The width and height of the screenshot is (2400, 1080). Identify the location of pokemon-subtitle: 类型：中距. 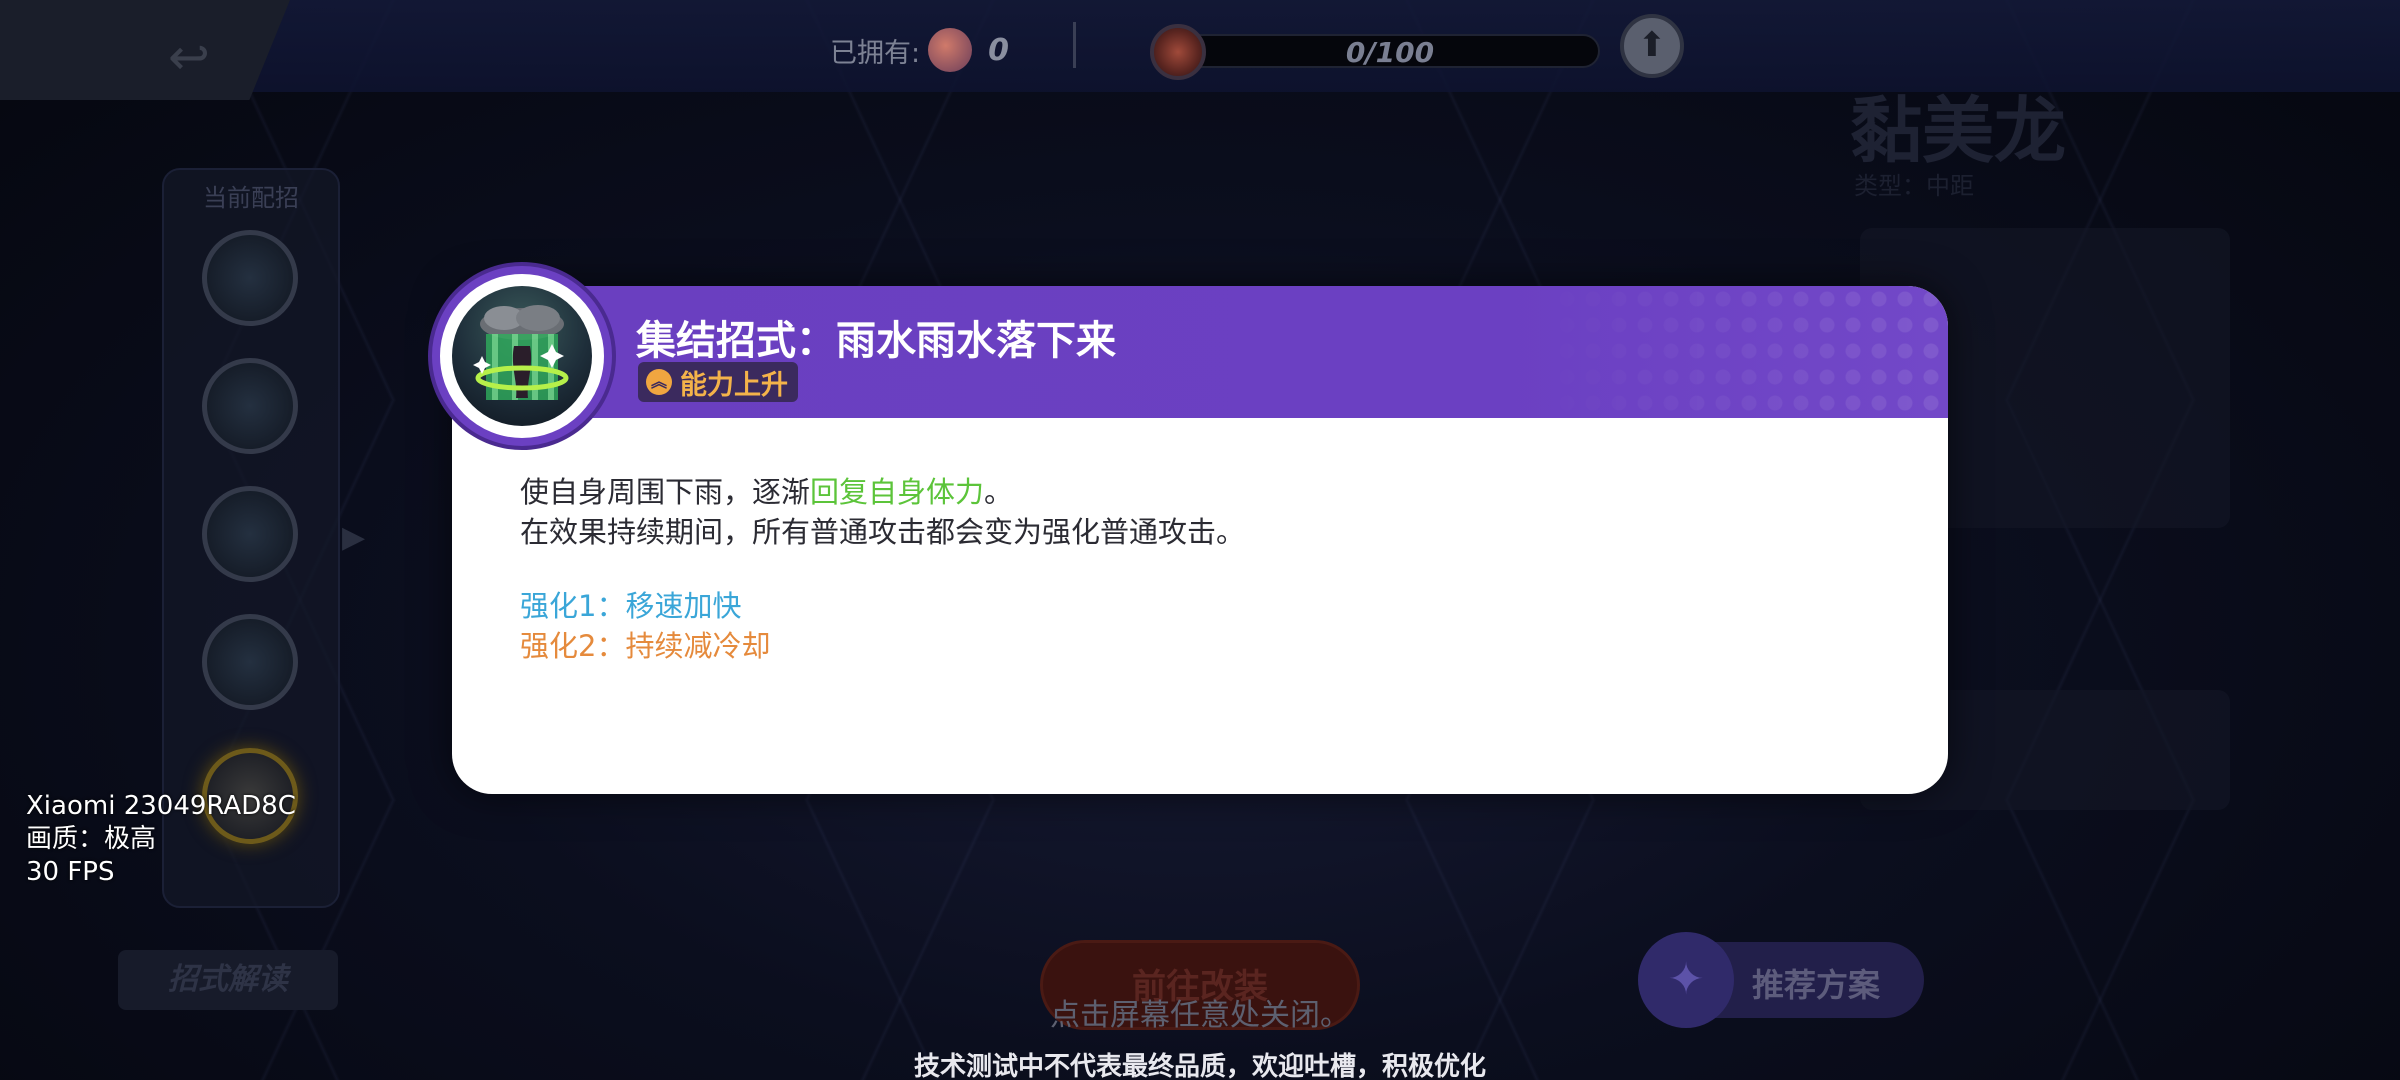
(1914, 186).